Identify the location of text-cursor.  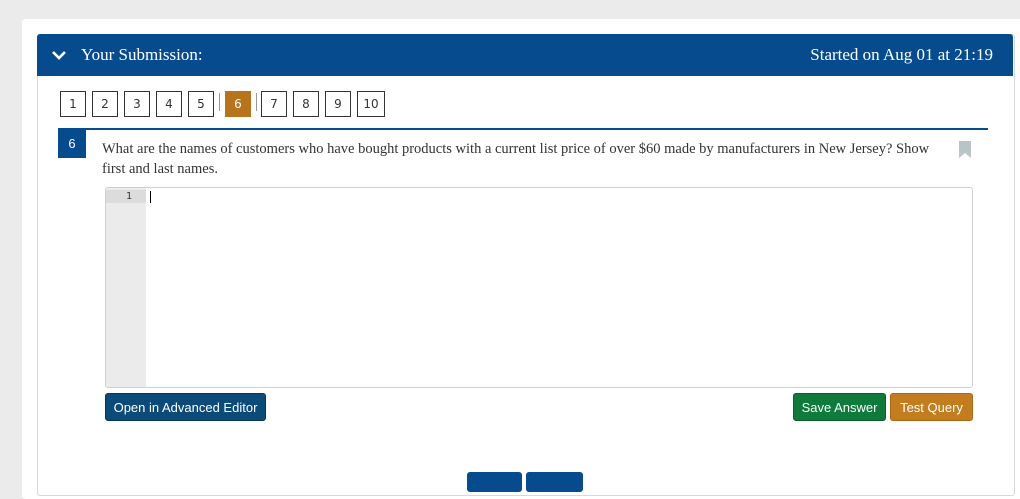
(150, 197).